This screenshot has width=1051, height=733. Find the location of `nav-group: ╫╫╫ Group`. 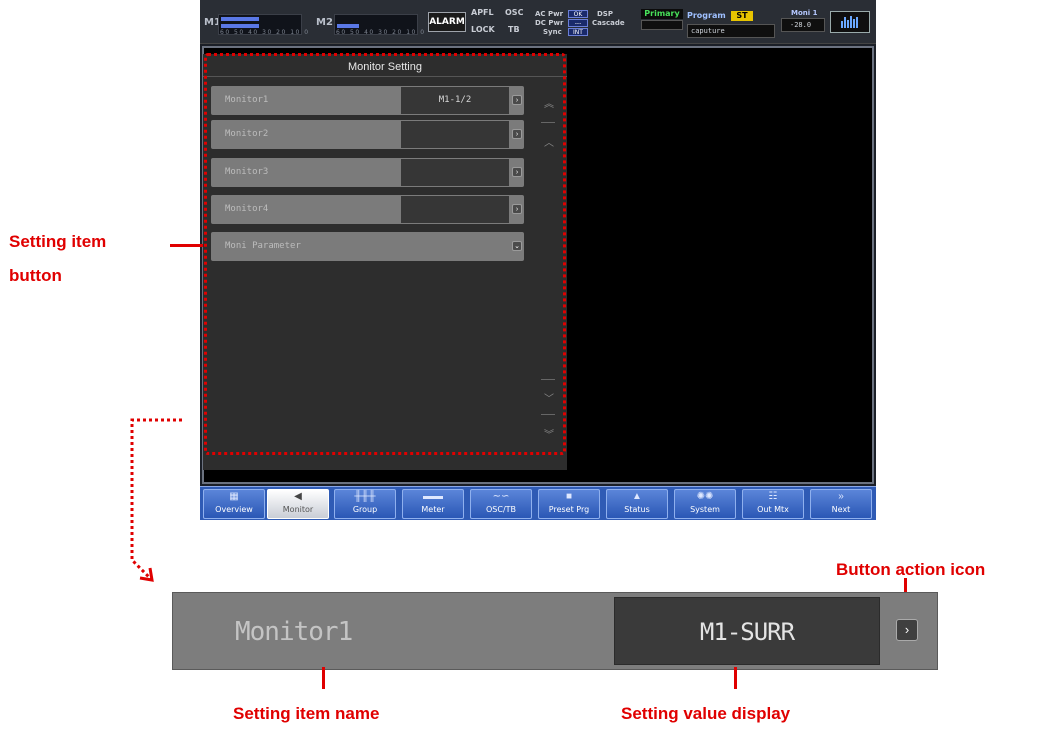

nav-group: ╫╫╫ Group is located at coordinates (365, 504).